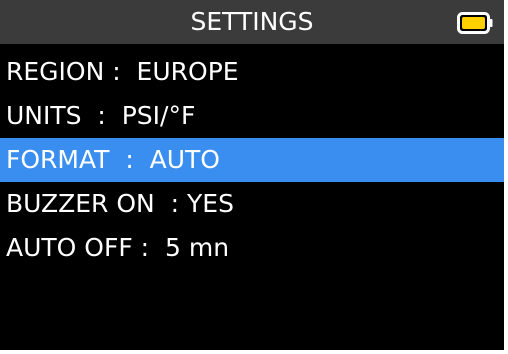 Image resolution: width=508 pixels, height=354 pixels. I want to click on menu-item-auto-off: AUTO OFF : 5 mn, so click(252, 248).